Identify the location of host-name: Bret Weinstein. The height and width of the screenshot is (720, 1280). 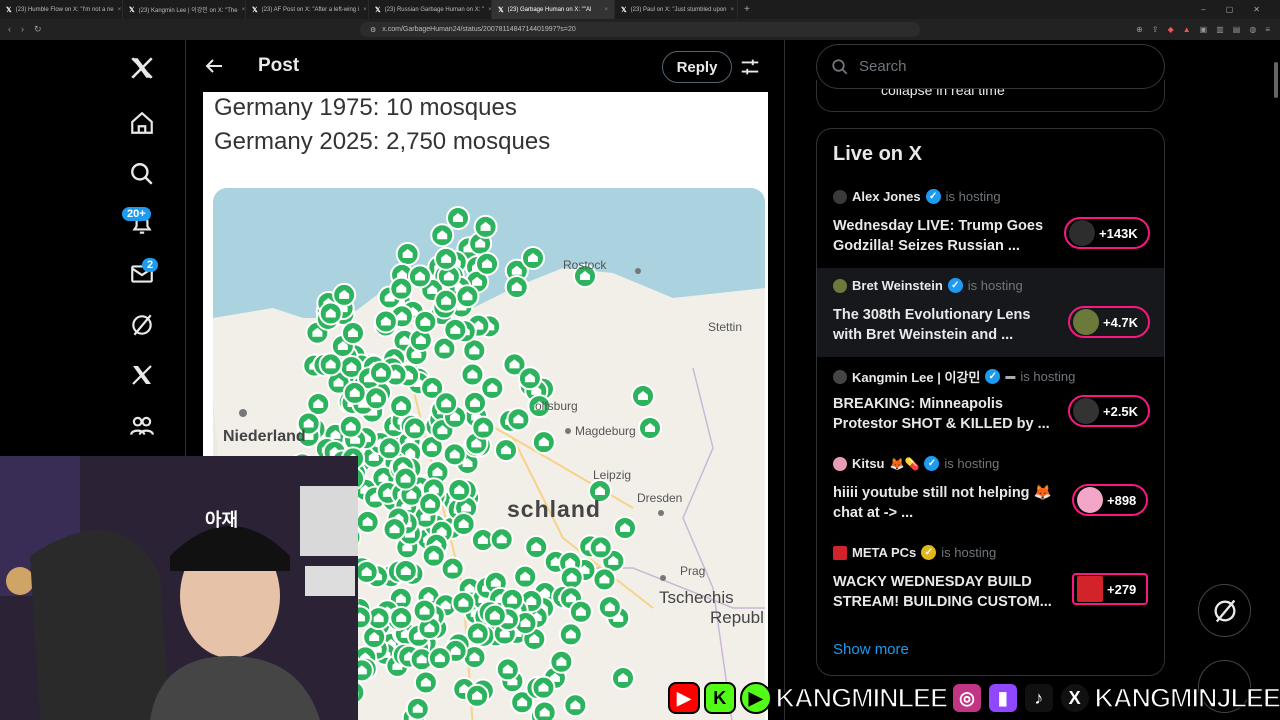
(897, 285).